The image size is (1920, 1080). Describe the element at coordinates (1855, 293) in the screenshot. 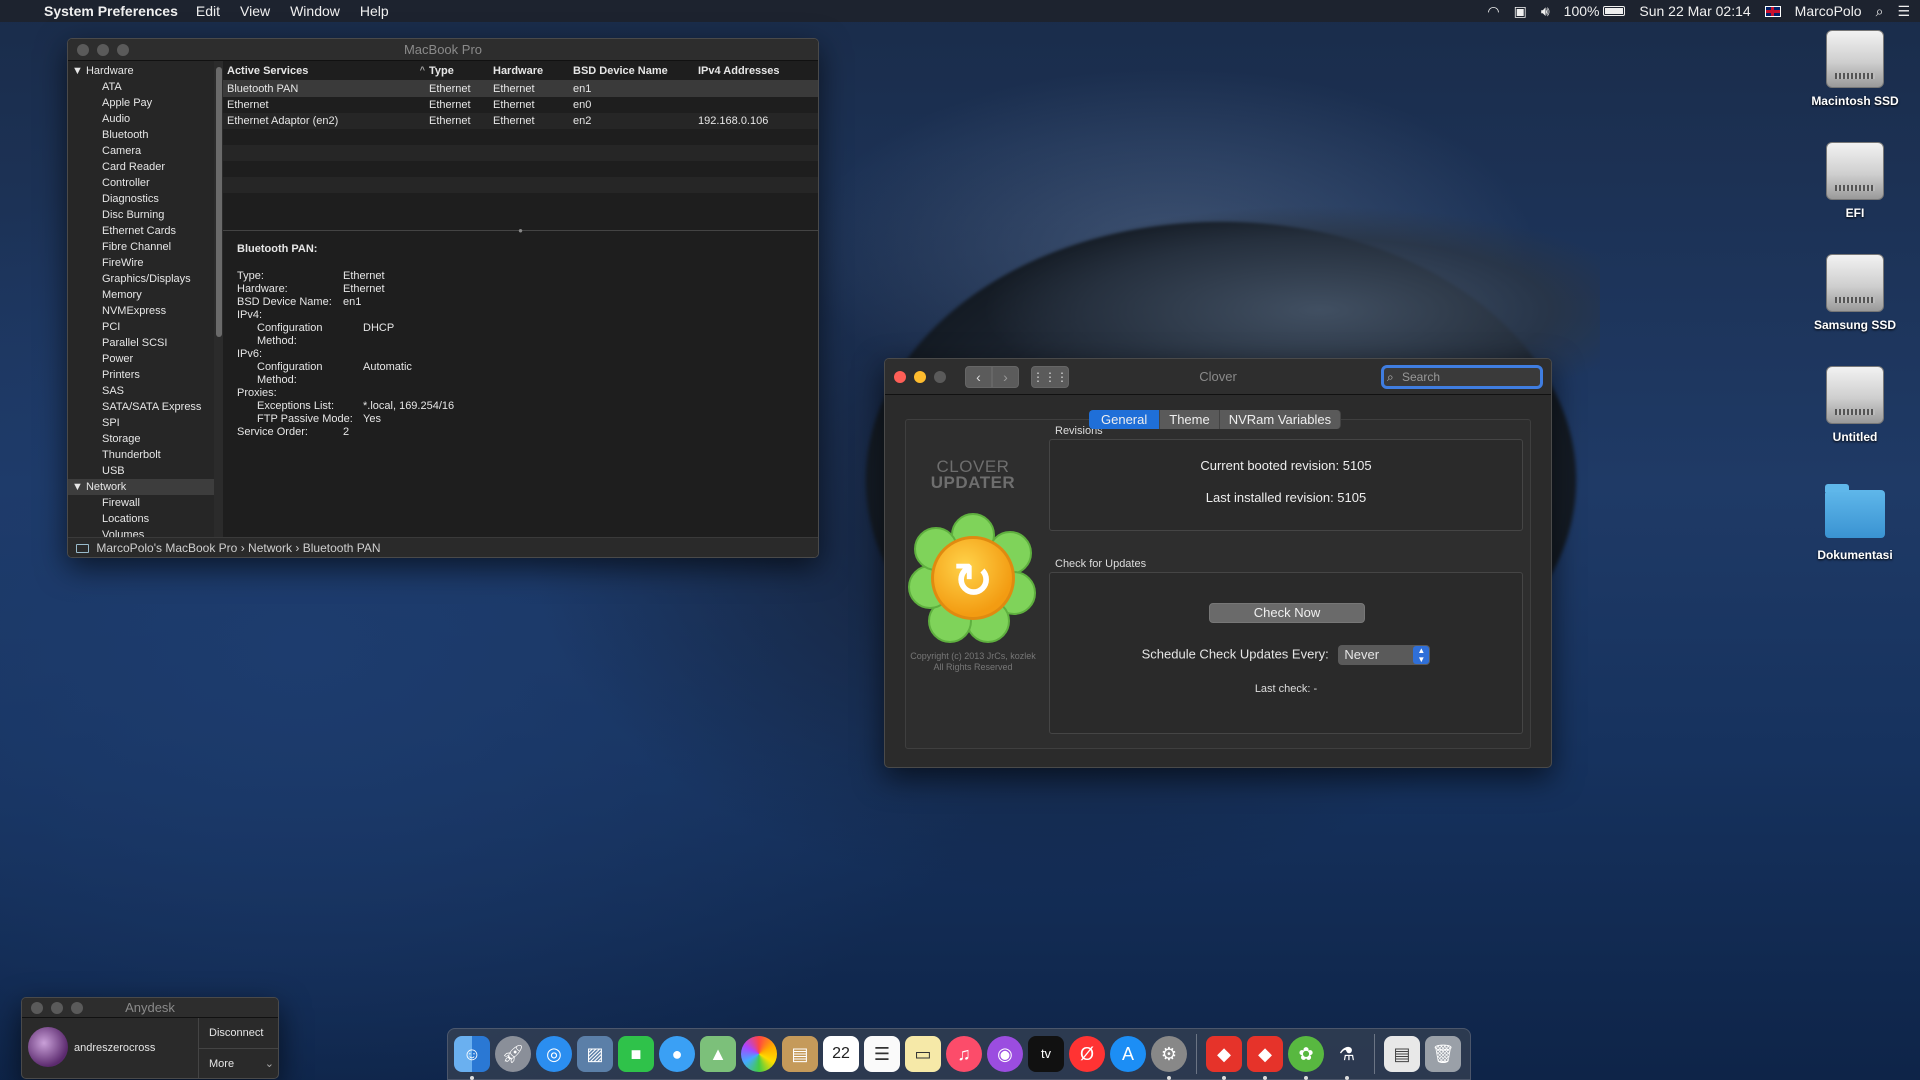

I see `desktop-icon-samsung-ssd: Samsung SSD` at that location.